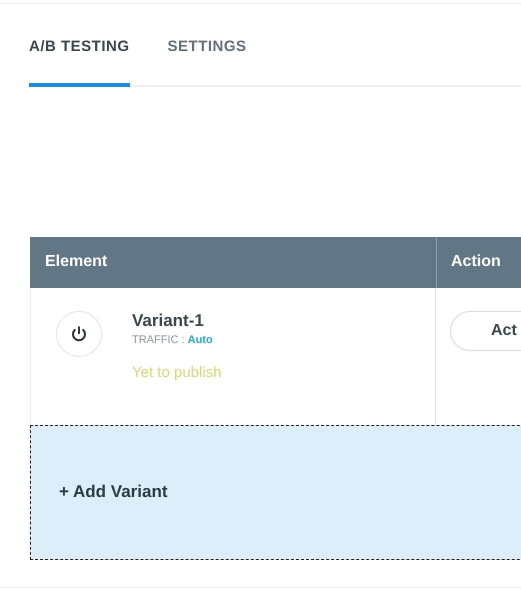  What do you see at coordinates (76, 262) in the screenshot?
I see `column-header: Element` at bounding box center [76, 262].